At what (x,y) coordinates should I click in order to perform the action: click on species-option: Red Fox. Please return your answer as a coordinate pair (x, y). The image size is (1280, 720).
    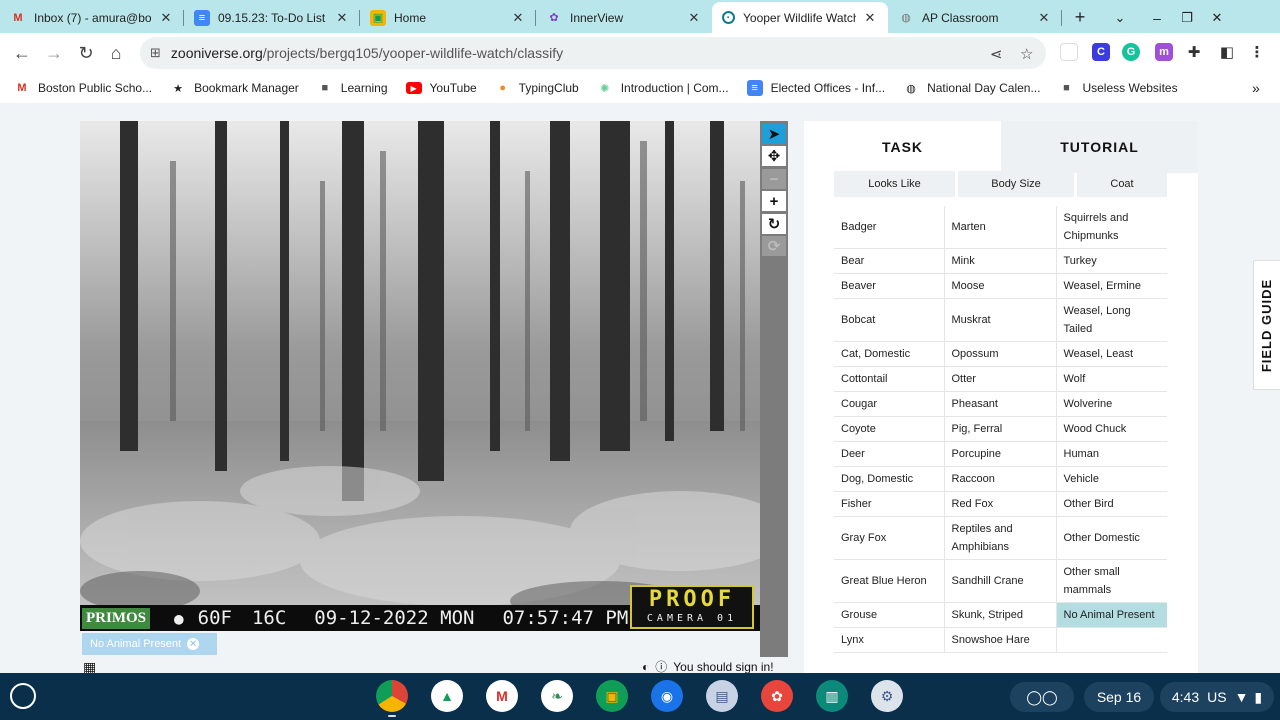
    Looking at the image, I should click on (999, 504).